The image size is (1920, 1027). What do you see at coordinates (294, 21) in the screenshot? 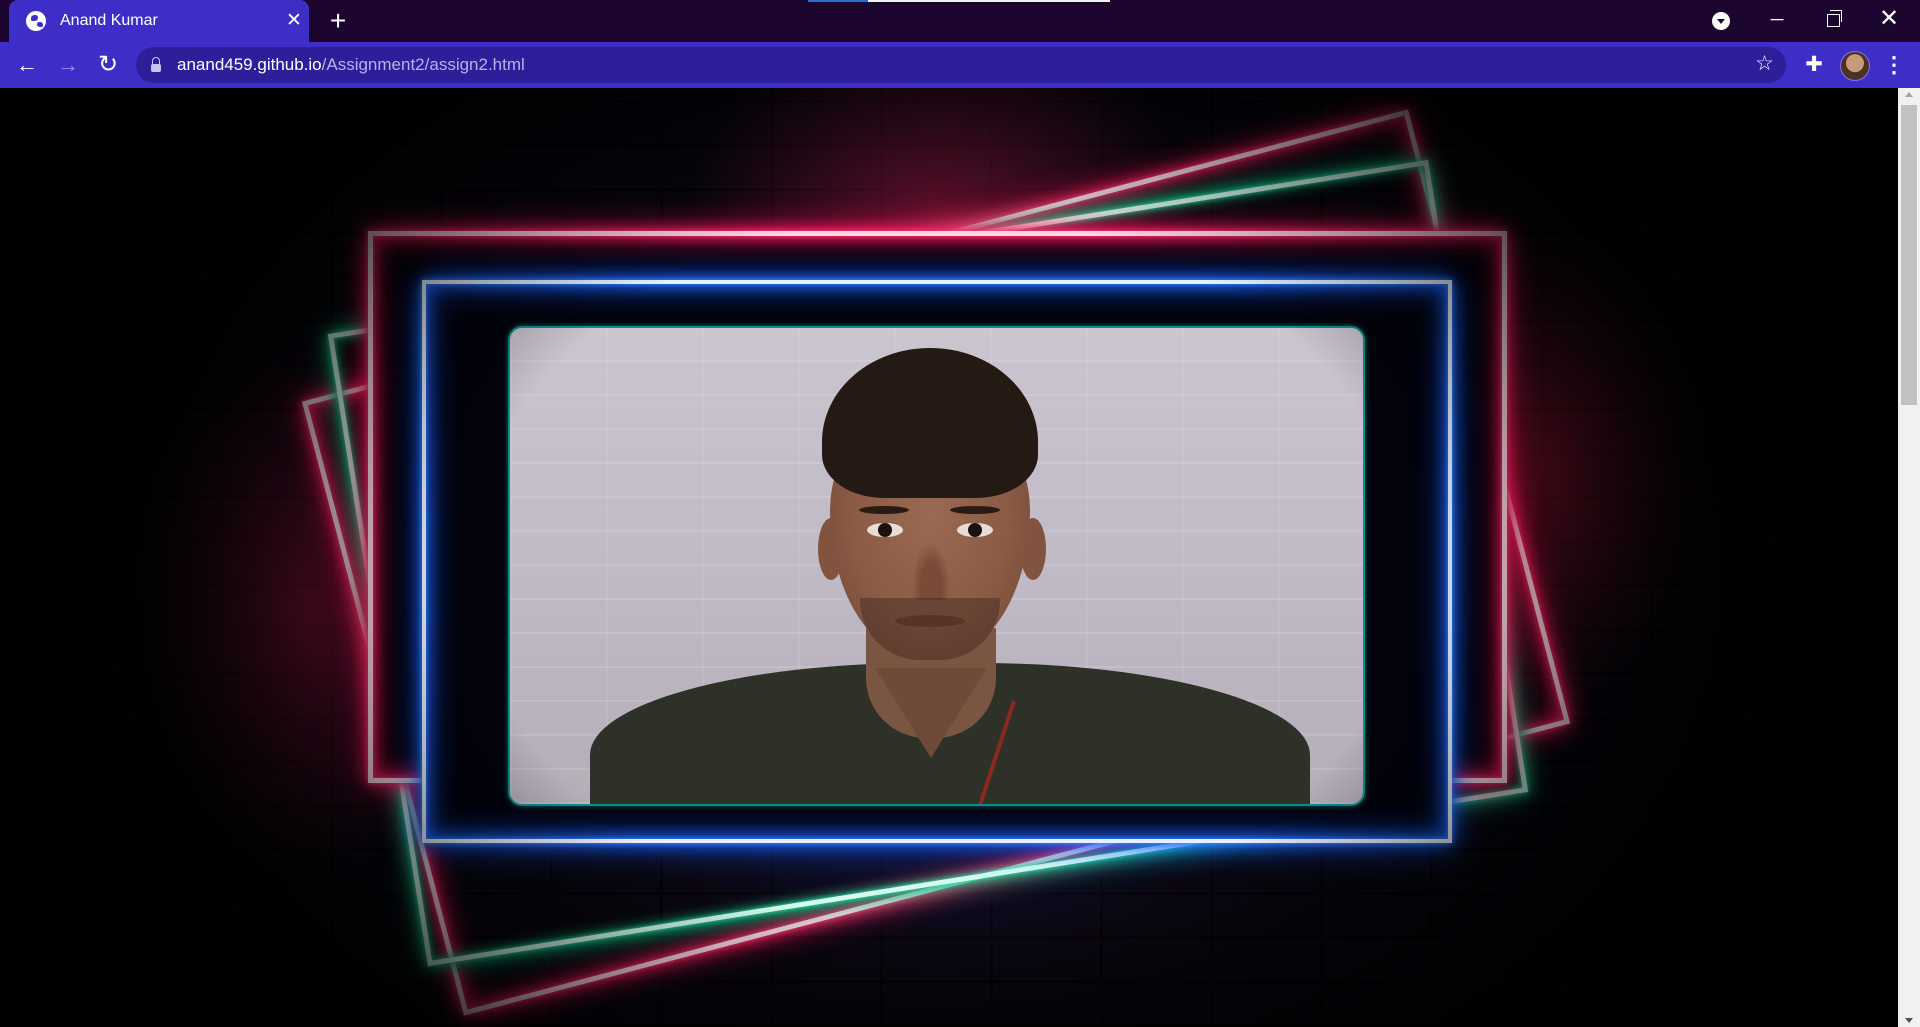
I see `close-tab-icon: ✕` at bounding box center [294, 21].